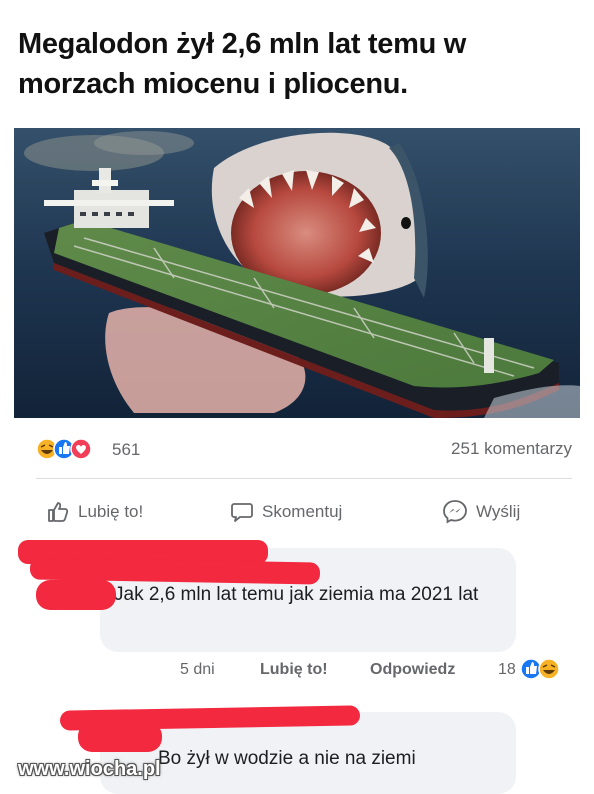 This screenshot has width=594, height=794. I want to click on thumbs-up-icon, so click(58, 512).